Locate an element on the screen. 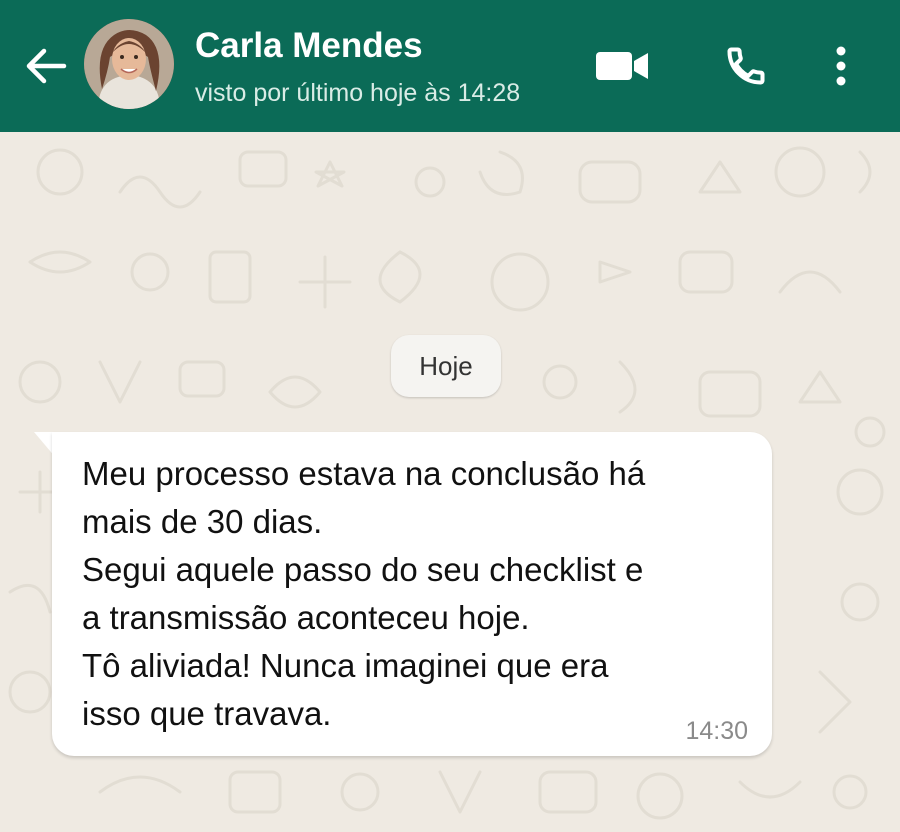  back-arrow-icon is located at coordinates (46, 66).